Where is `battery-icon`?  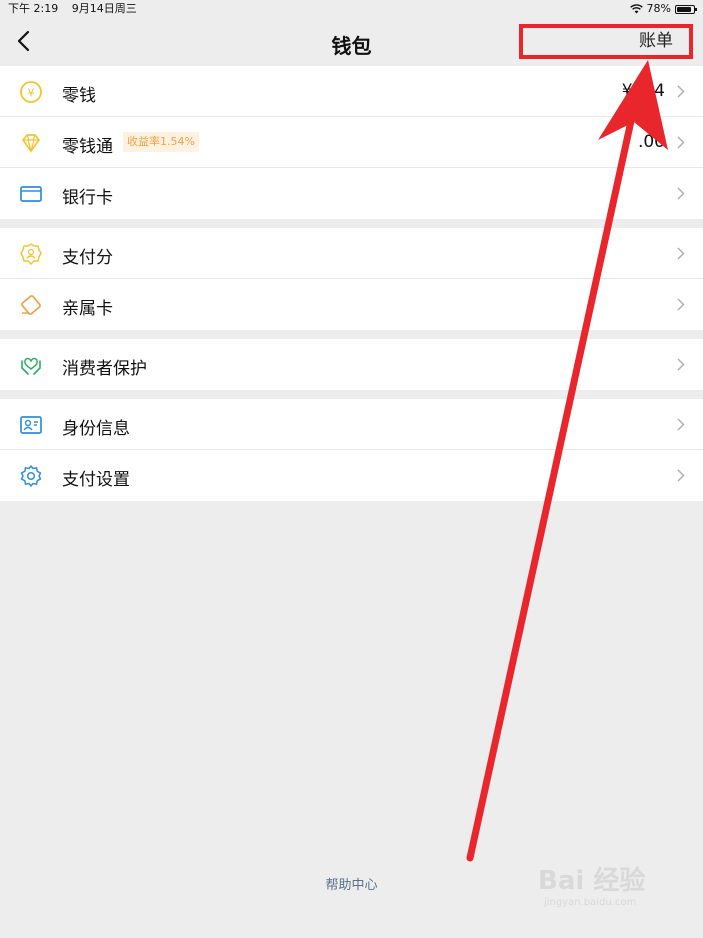 battery-icon is located at coordinates (686, 9).